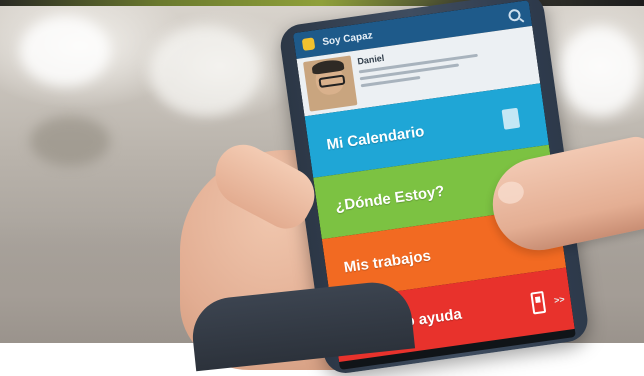 The image size is (644, 376). I want to click on fingernail, so click(510, 193).